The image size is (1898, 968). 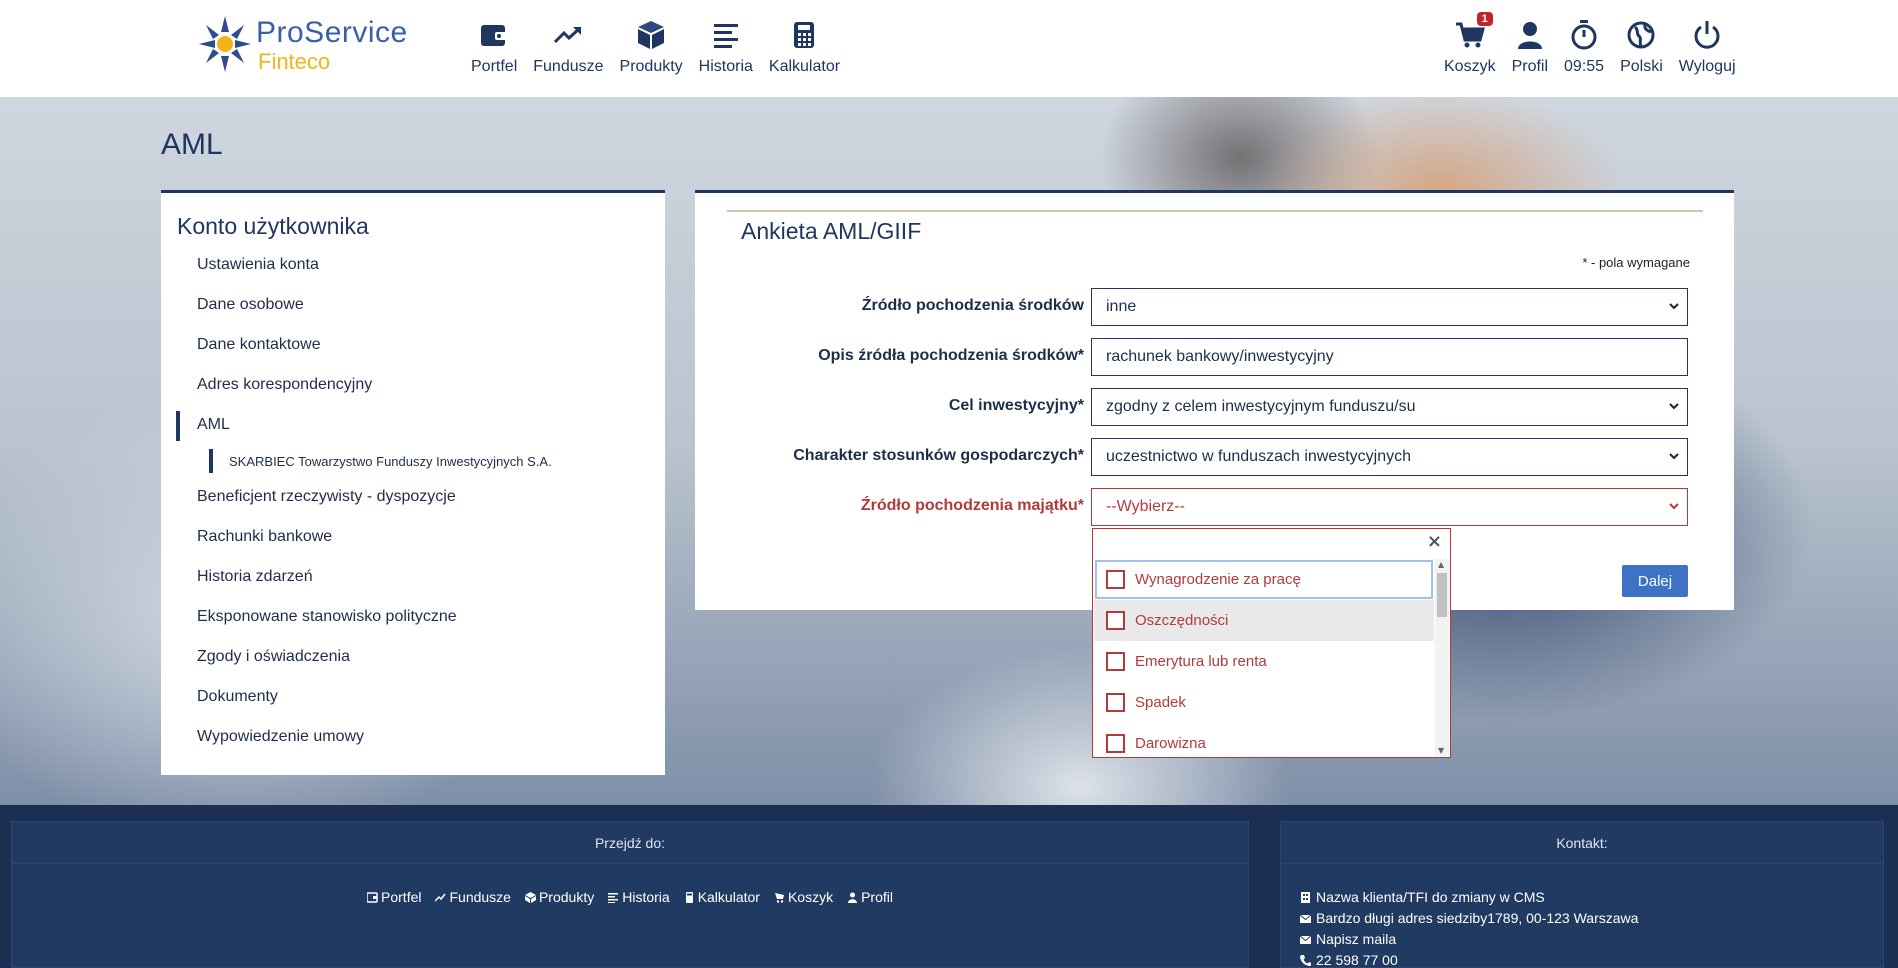 I want to click on footer-link-label: Historia, so click(x=646, y=897).